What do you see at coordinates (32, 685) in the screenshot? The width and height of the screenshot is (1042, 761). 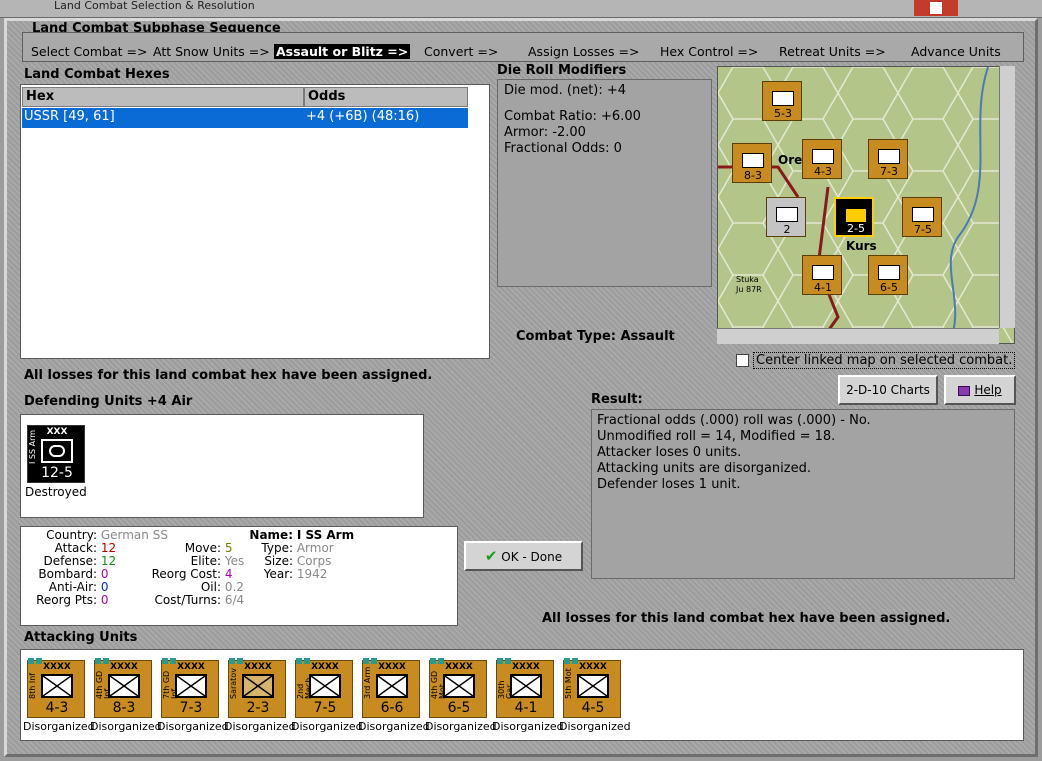 I see `unit-name: 8th Inf` at bounding box center [32, 685].